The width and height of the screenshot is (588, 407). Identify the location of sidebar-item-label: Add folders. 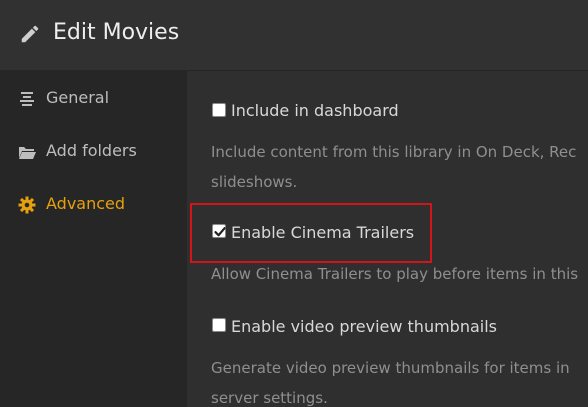
(91, 150).